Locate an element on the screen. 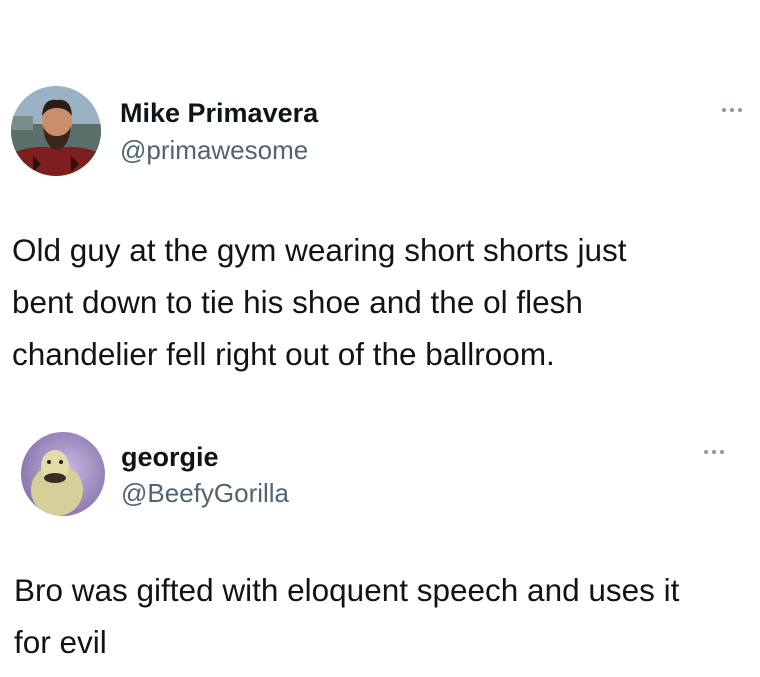 Image resolution: width=760 pixels, height=677 pixels. display-name: georgie is located at coordinates (170, 457).